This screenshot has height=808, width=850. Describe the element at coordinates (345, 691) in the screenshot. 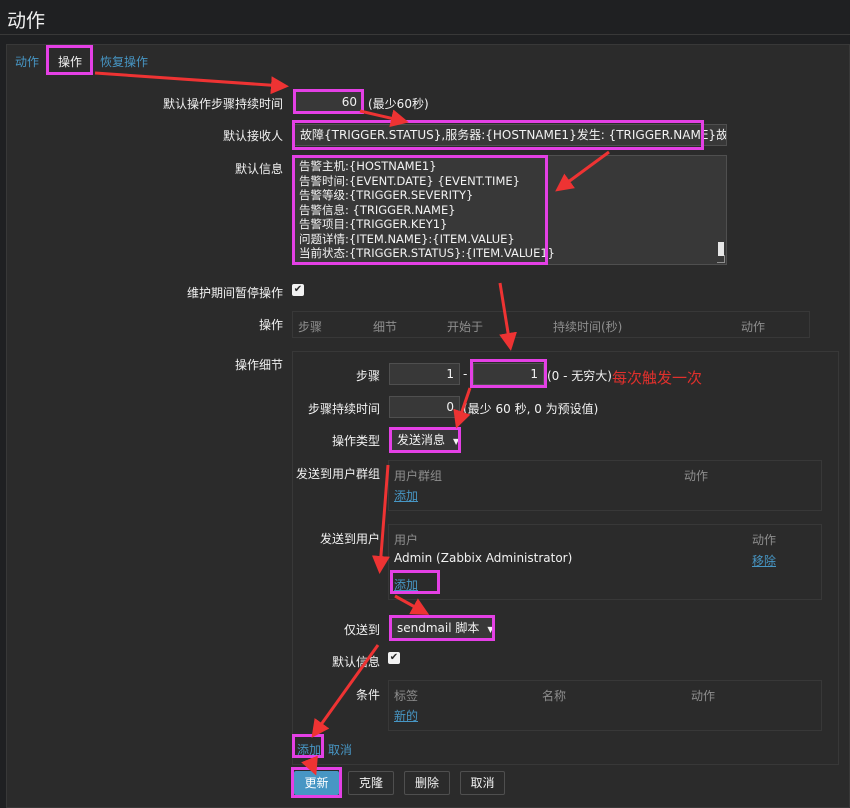

I see `arrow-send-to-add` at that location.